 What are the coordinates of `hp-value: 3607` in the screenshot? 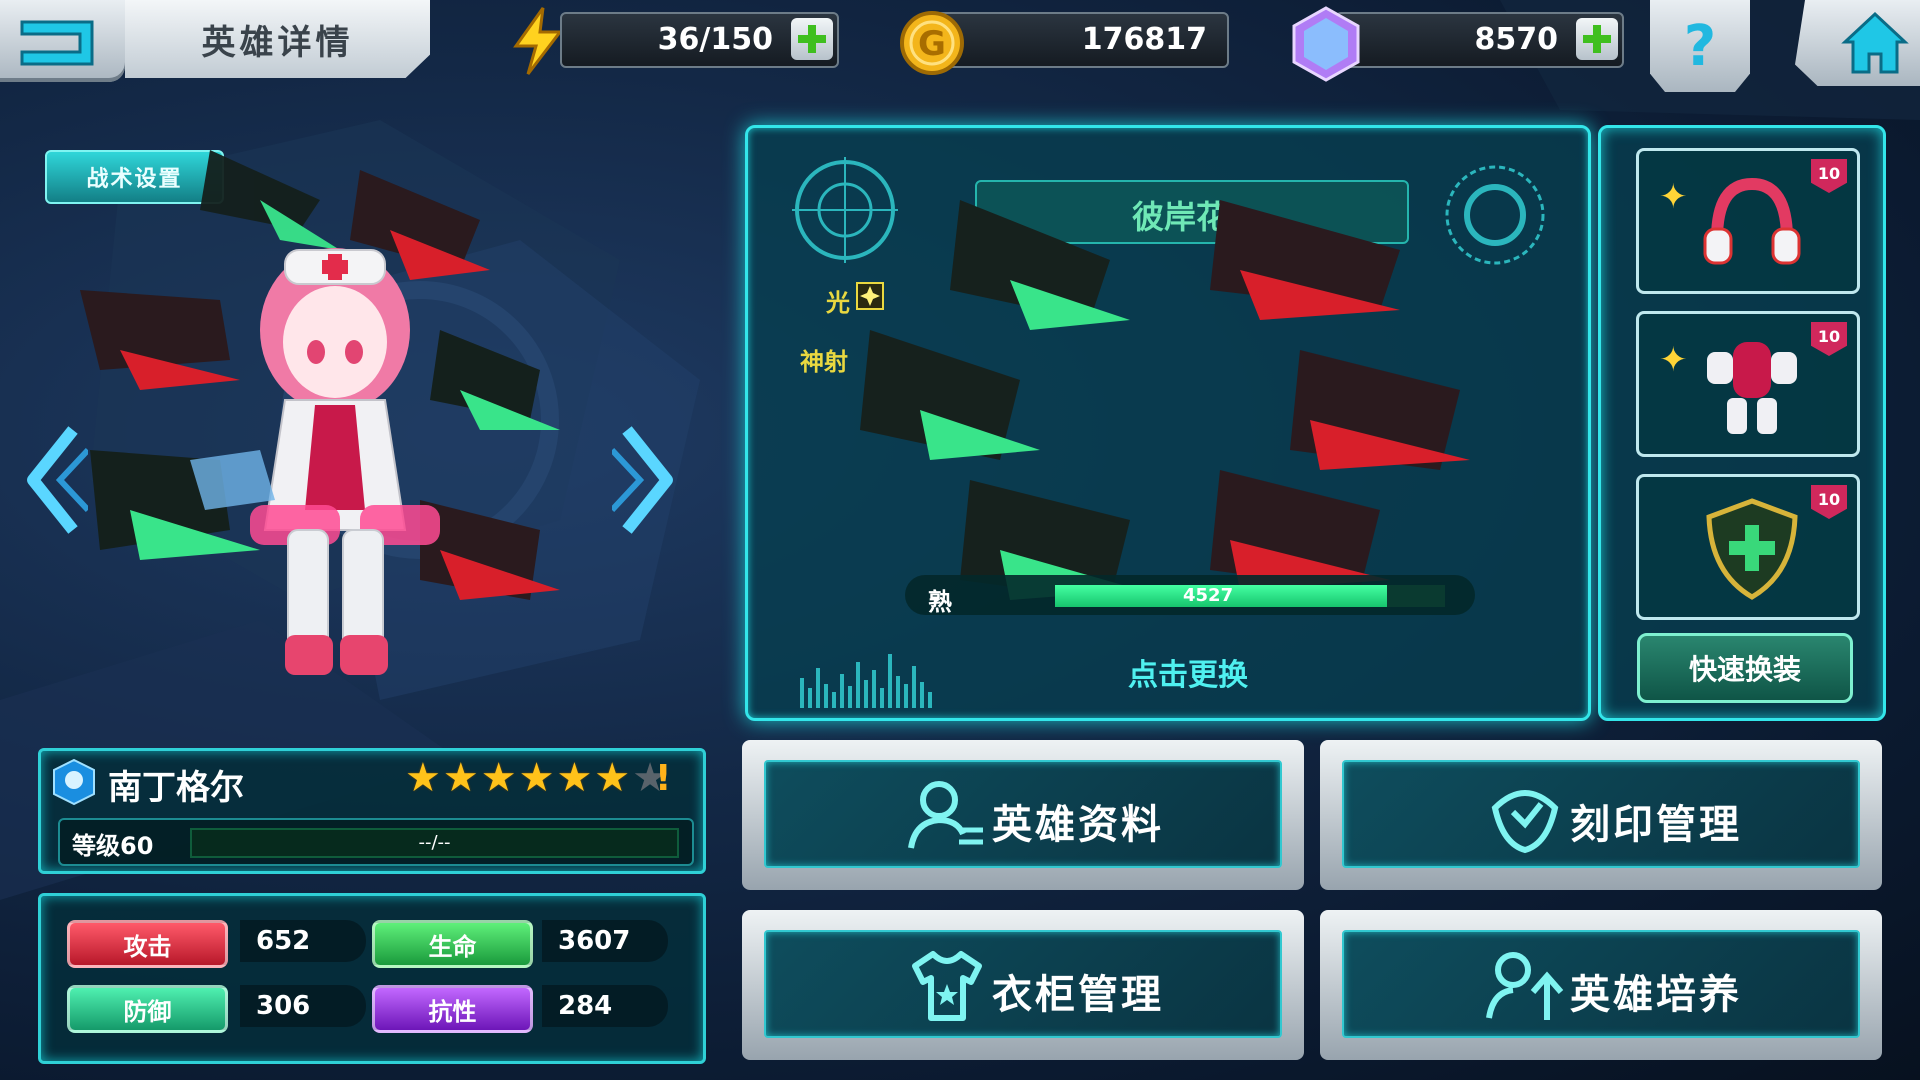 It's located at (605, 941).